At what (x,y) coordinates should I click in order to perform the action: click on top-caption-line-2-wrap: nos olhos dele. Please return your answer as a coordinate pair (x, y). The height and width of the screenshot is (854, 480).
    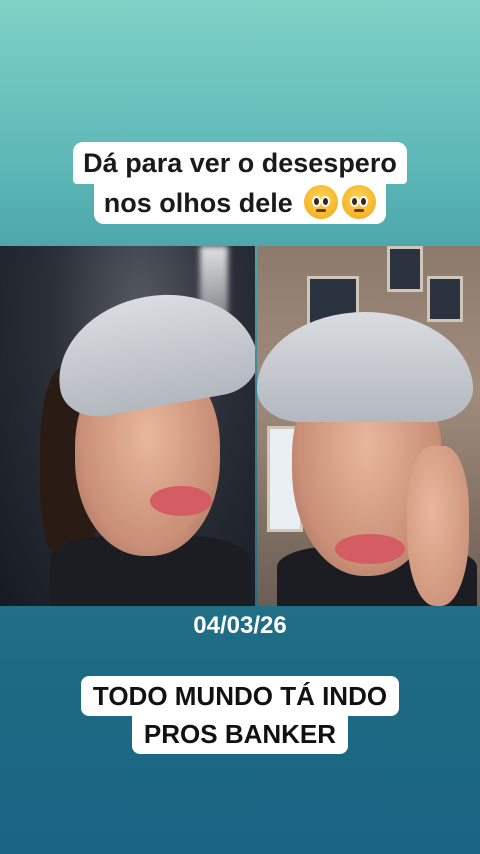
    Looking at the image, I should click on (240, 203).